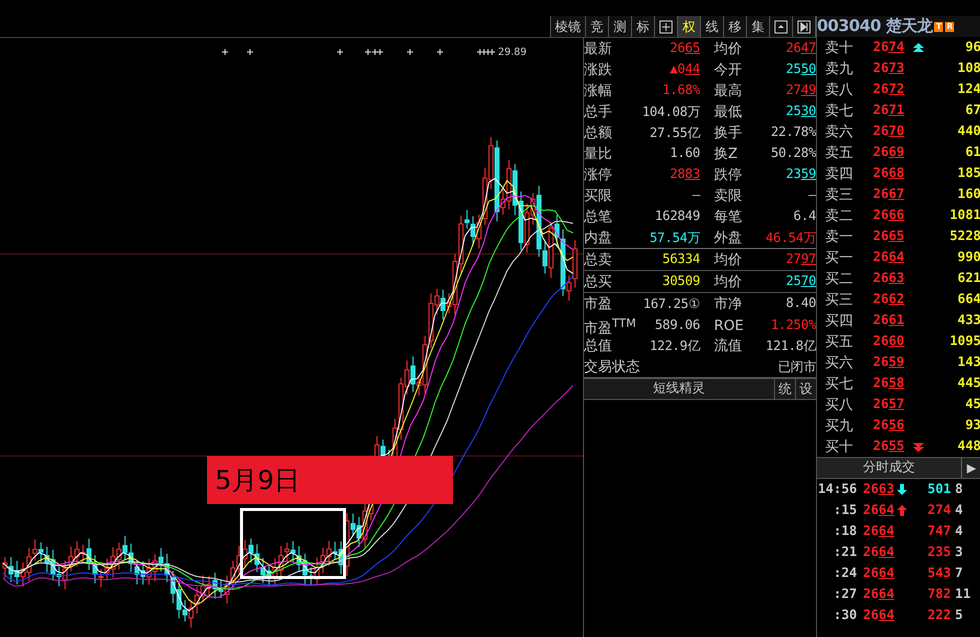 This screenshot has width=980, height=637. Describe the element at coordinates (330, 480) in the screenshot. I see `date-annotation: 5月9日` at that location.